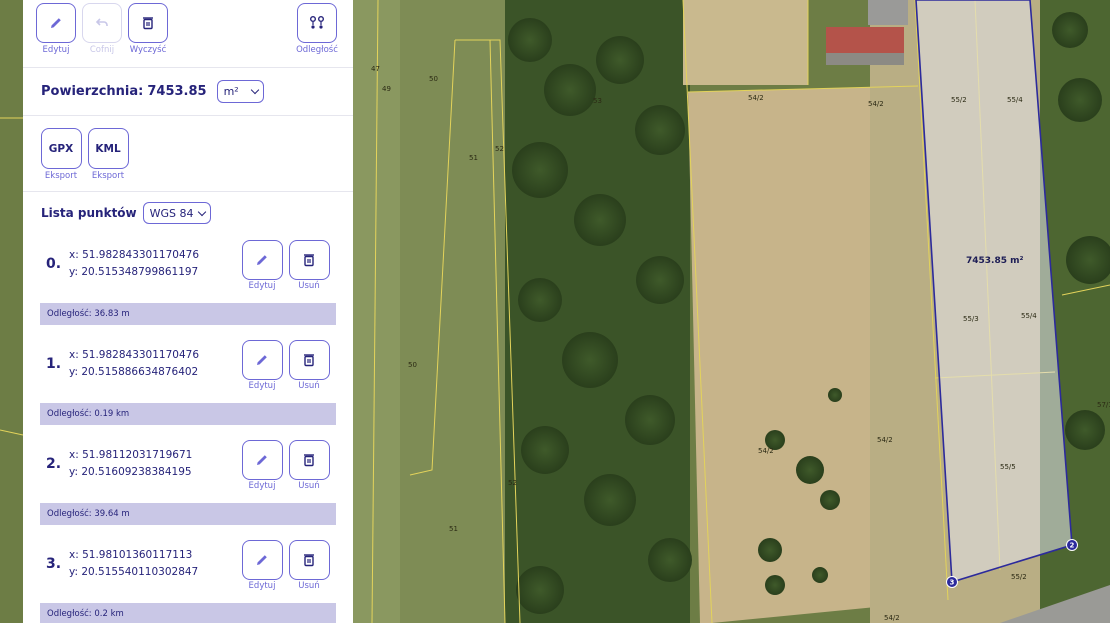 The width and height of the screenshot is (1110, 623). Describe the element at coordinates (317, 23) in the screenshot. I see `distance-button` at that location.